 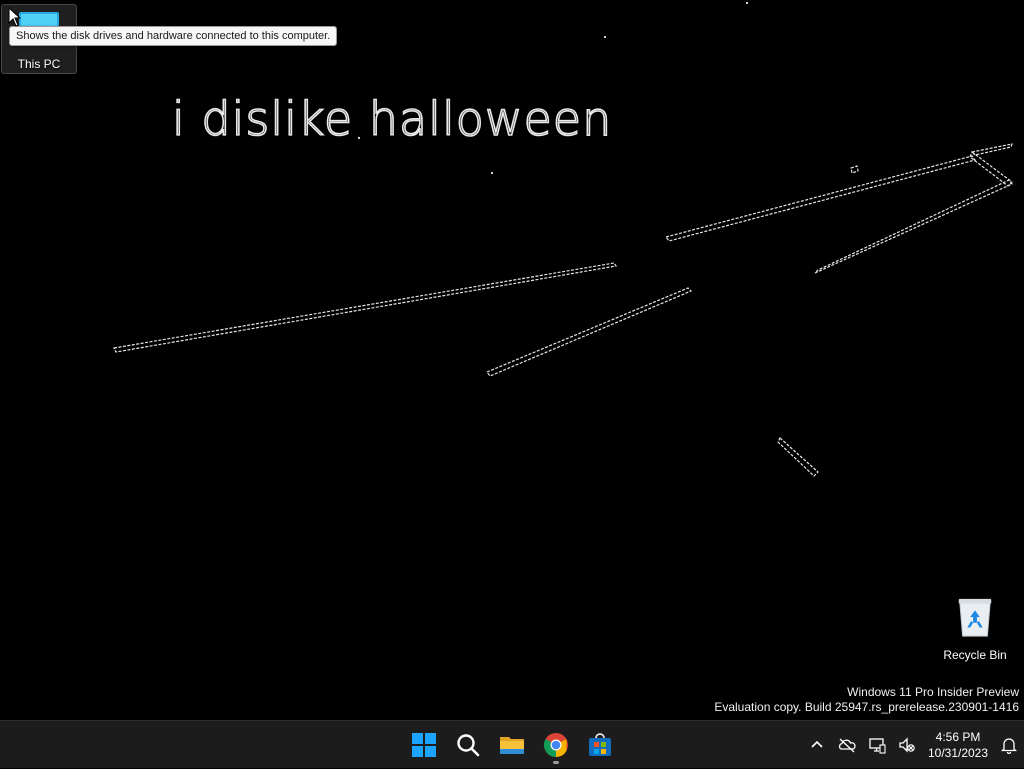 I want to click on volume-muted-icon, so click(x=907, y=745).